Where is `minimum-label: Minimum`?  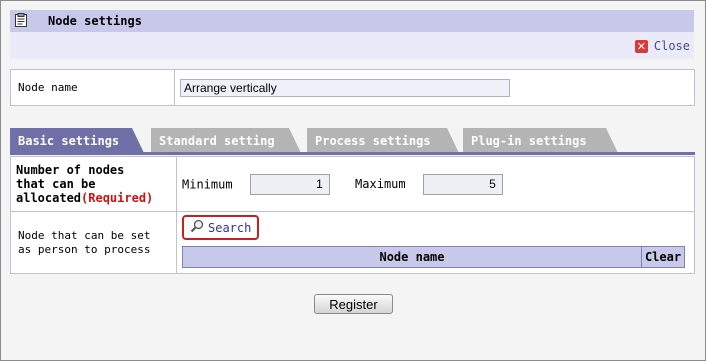
minimum-label: Minimum is located at coordinates (207, 184).